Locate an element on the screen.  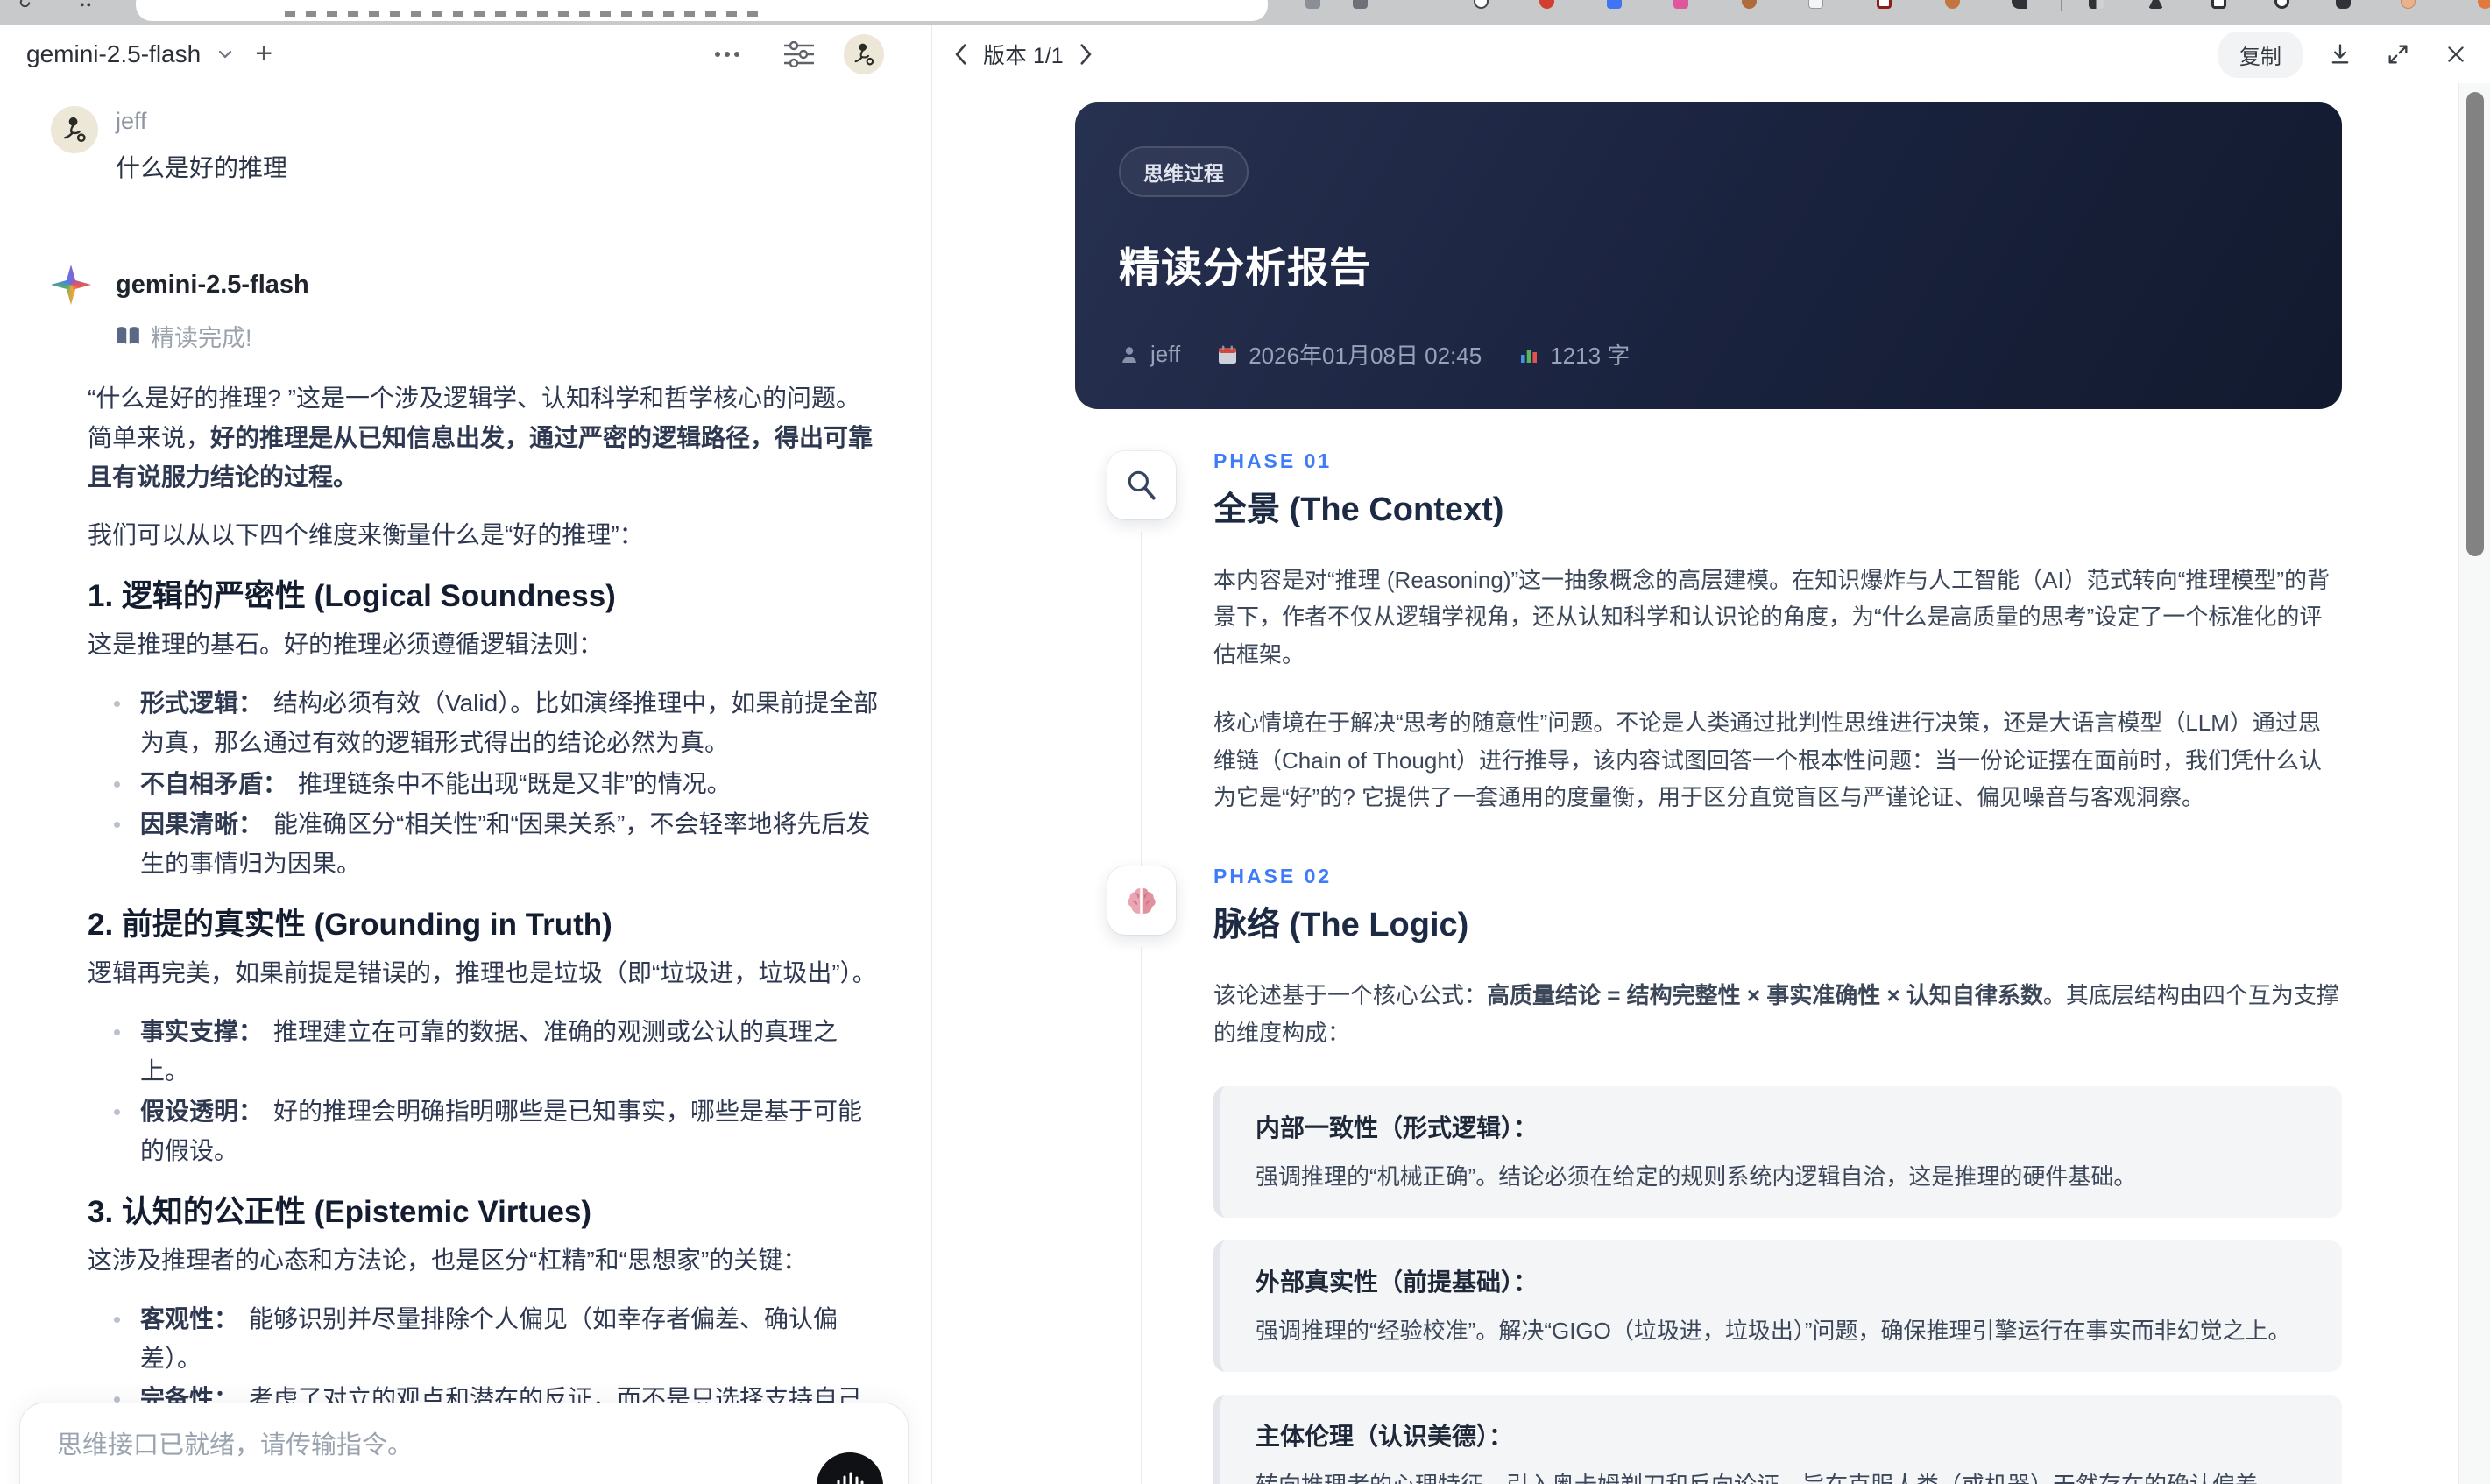
apps-grid-icon is located at coordinates (86, 5).